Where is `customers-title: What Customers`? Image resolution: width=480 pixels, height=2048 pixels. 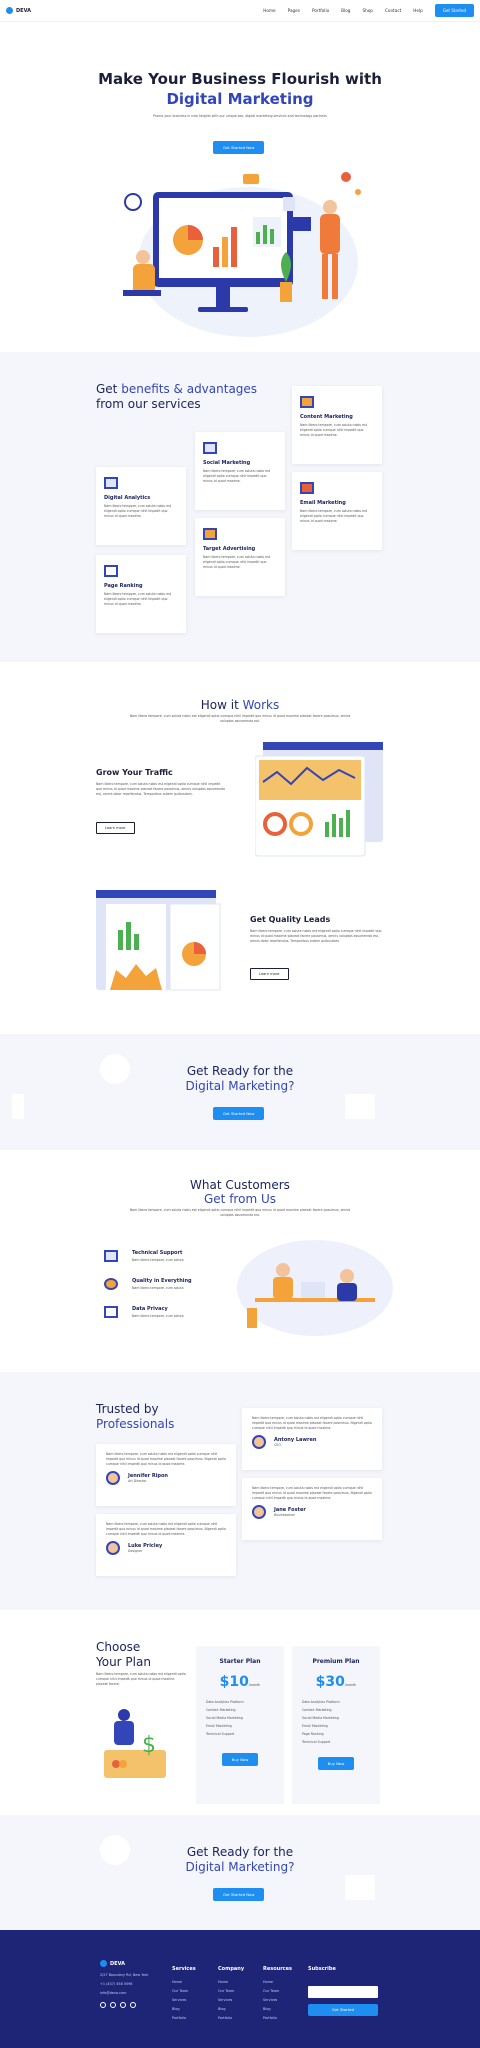 customers-title: What Customers is located at coordinates (240, 1185).